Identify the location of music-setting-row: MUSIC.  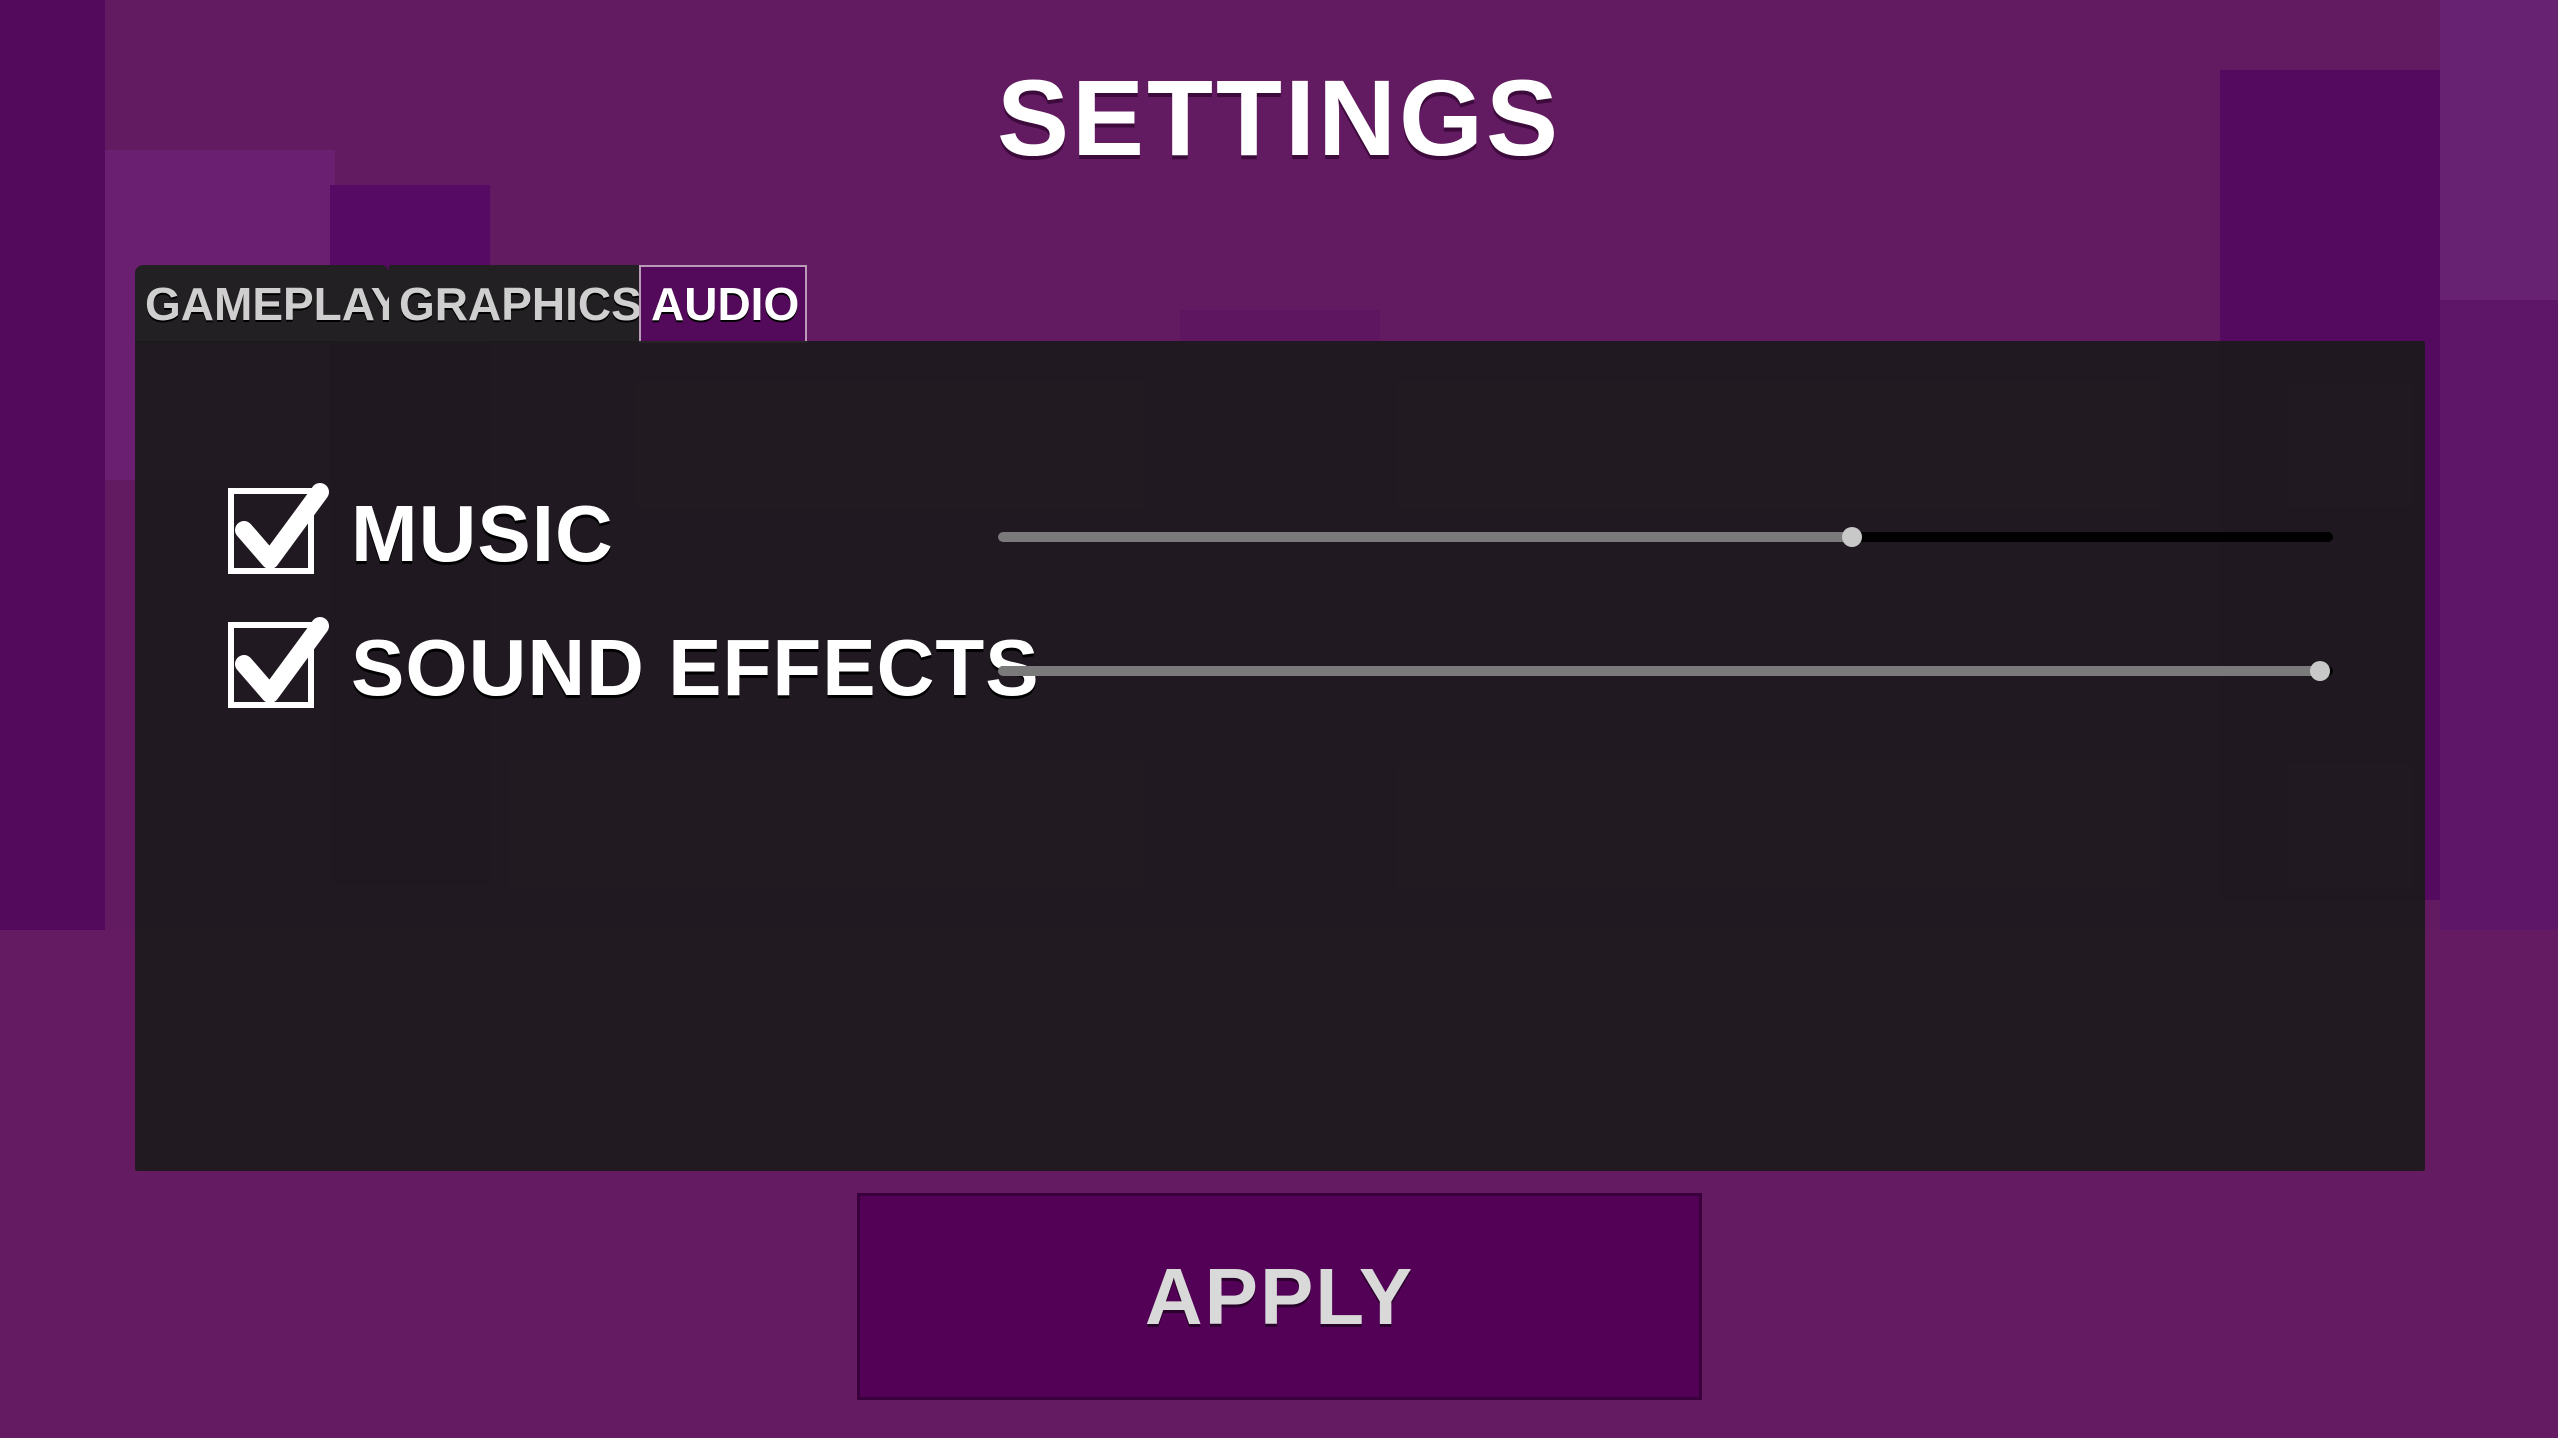
(1283, 529).